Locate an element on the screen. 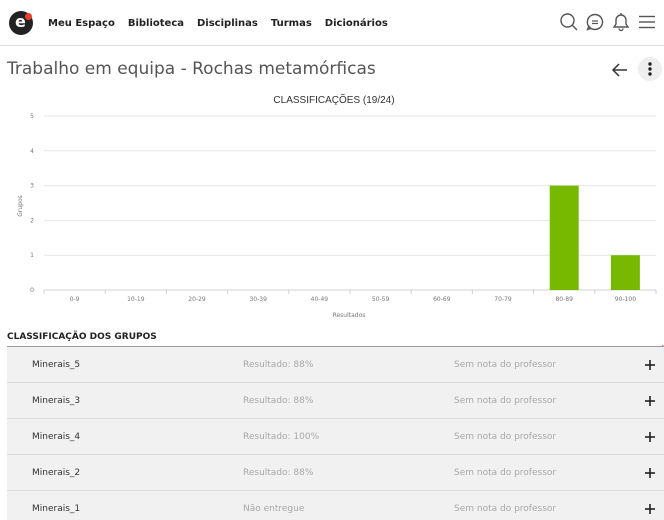  nav-item-dicionarios: Dicionários is located at coordinates (356, 23).